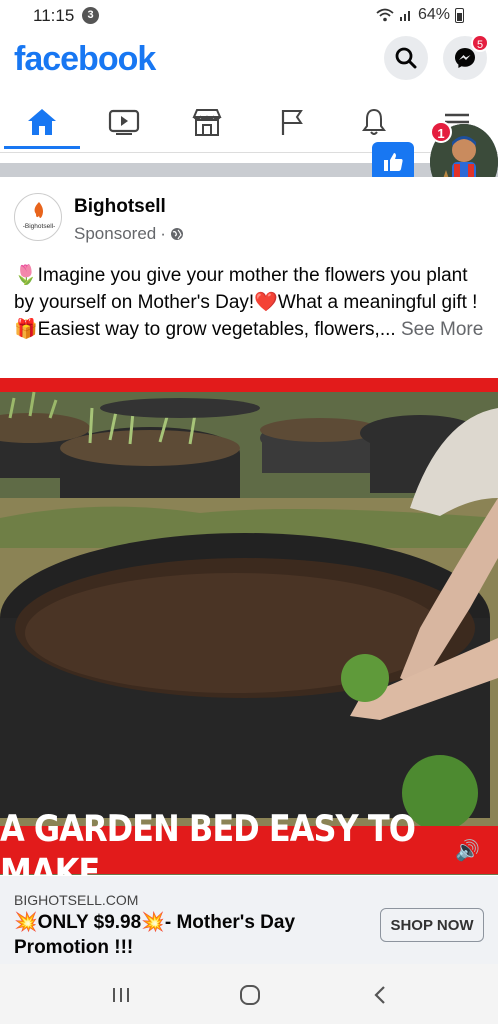 The image size is (498, 1024). Describe the element at coordinates (433, 14) in the screenshot. I see `battery-percent: 64%` at that location.